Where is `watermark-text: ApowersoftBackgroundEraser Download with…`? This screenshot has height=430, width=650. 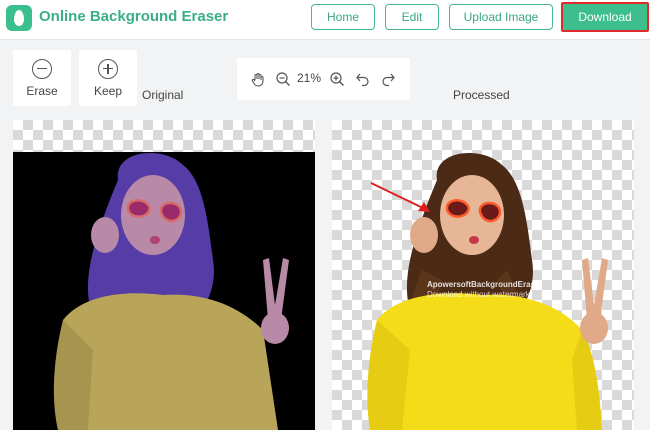 watermark-text: ApowersoftBackgroundEraser Download with… is located at coordinates (485, 290).